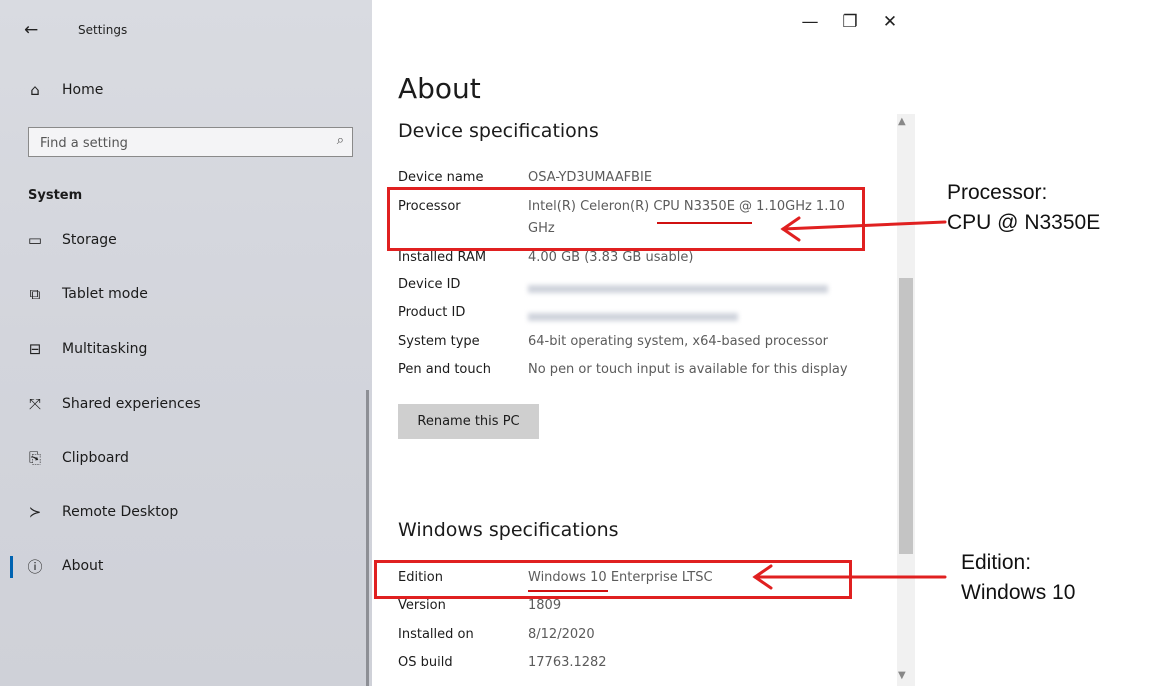 This screenshot has width=1151, height=686. Describe the element at coordinates (864, 225) in the screenshot. I see `processor-arrow-line` at that location.